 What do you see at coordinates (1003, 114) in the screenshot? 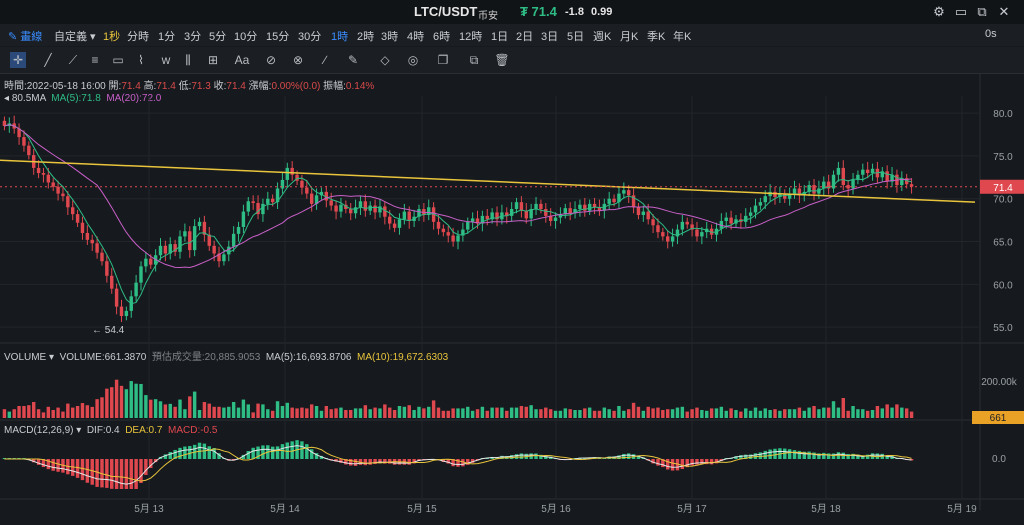
I see `price-tick-label: 80.0` at bounding box center [1003, 114].